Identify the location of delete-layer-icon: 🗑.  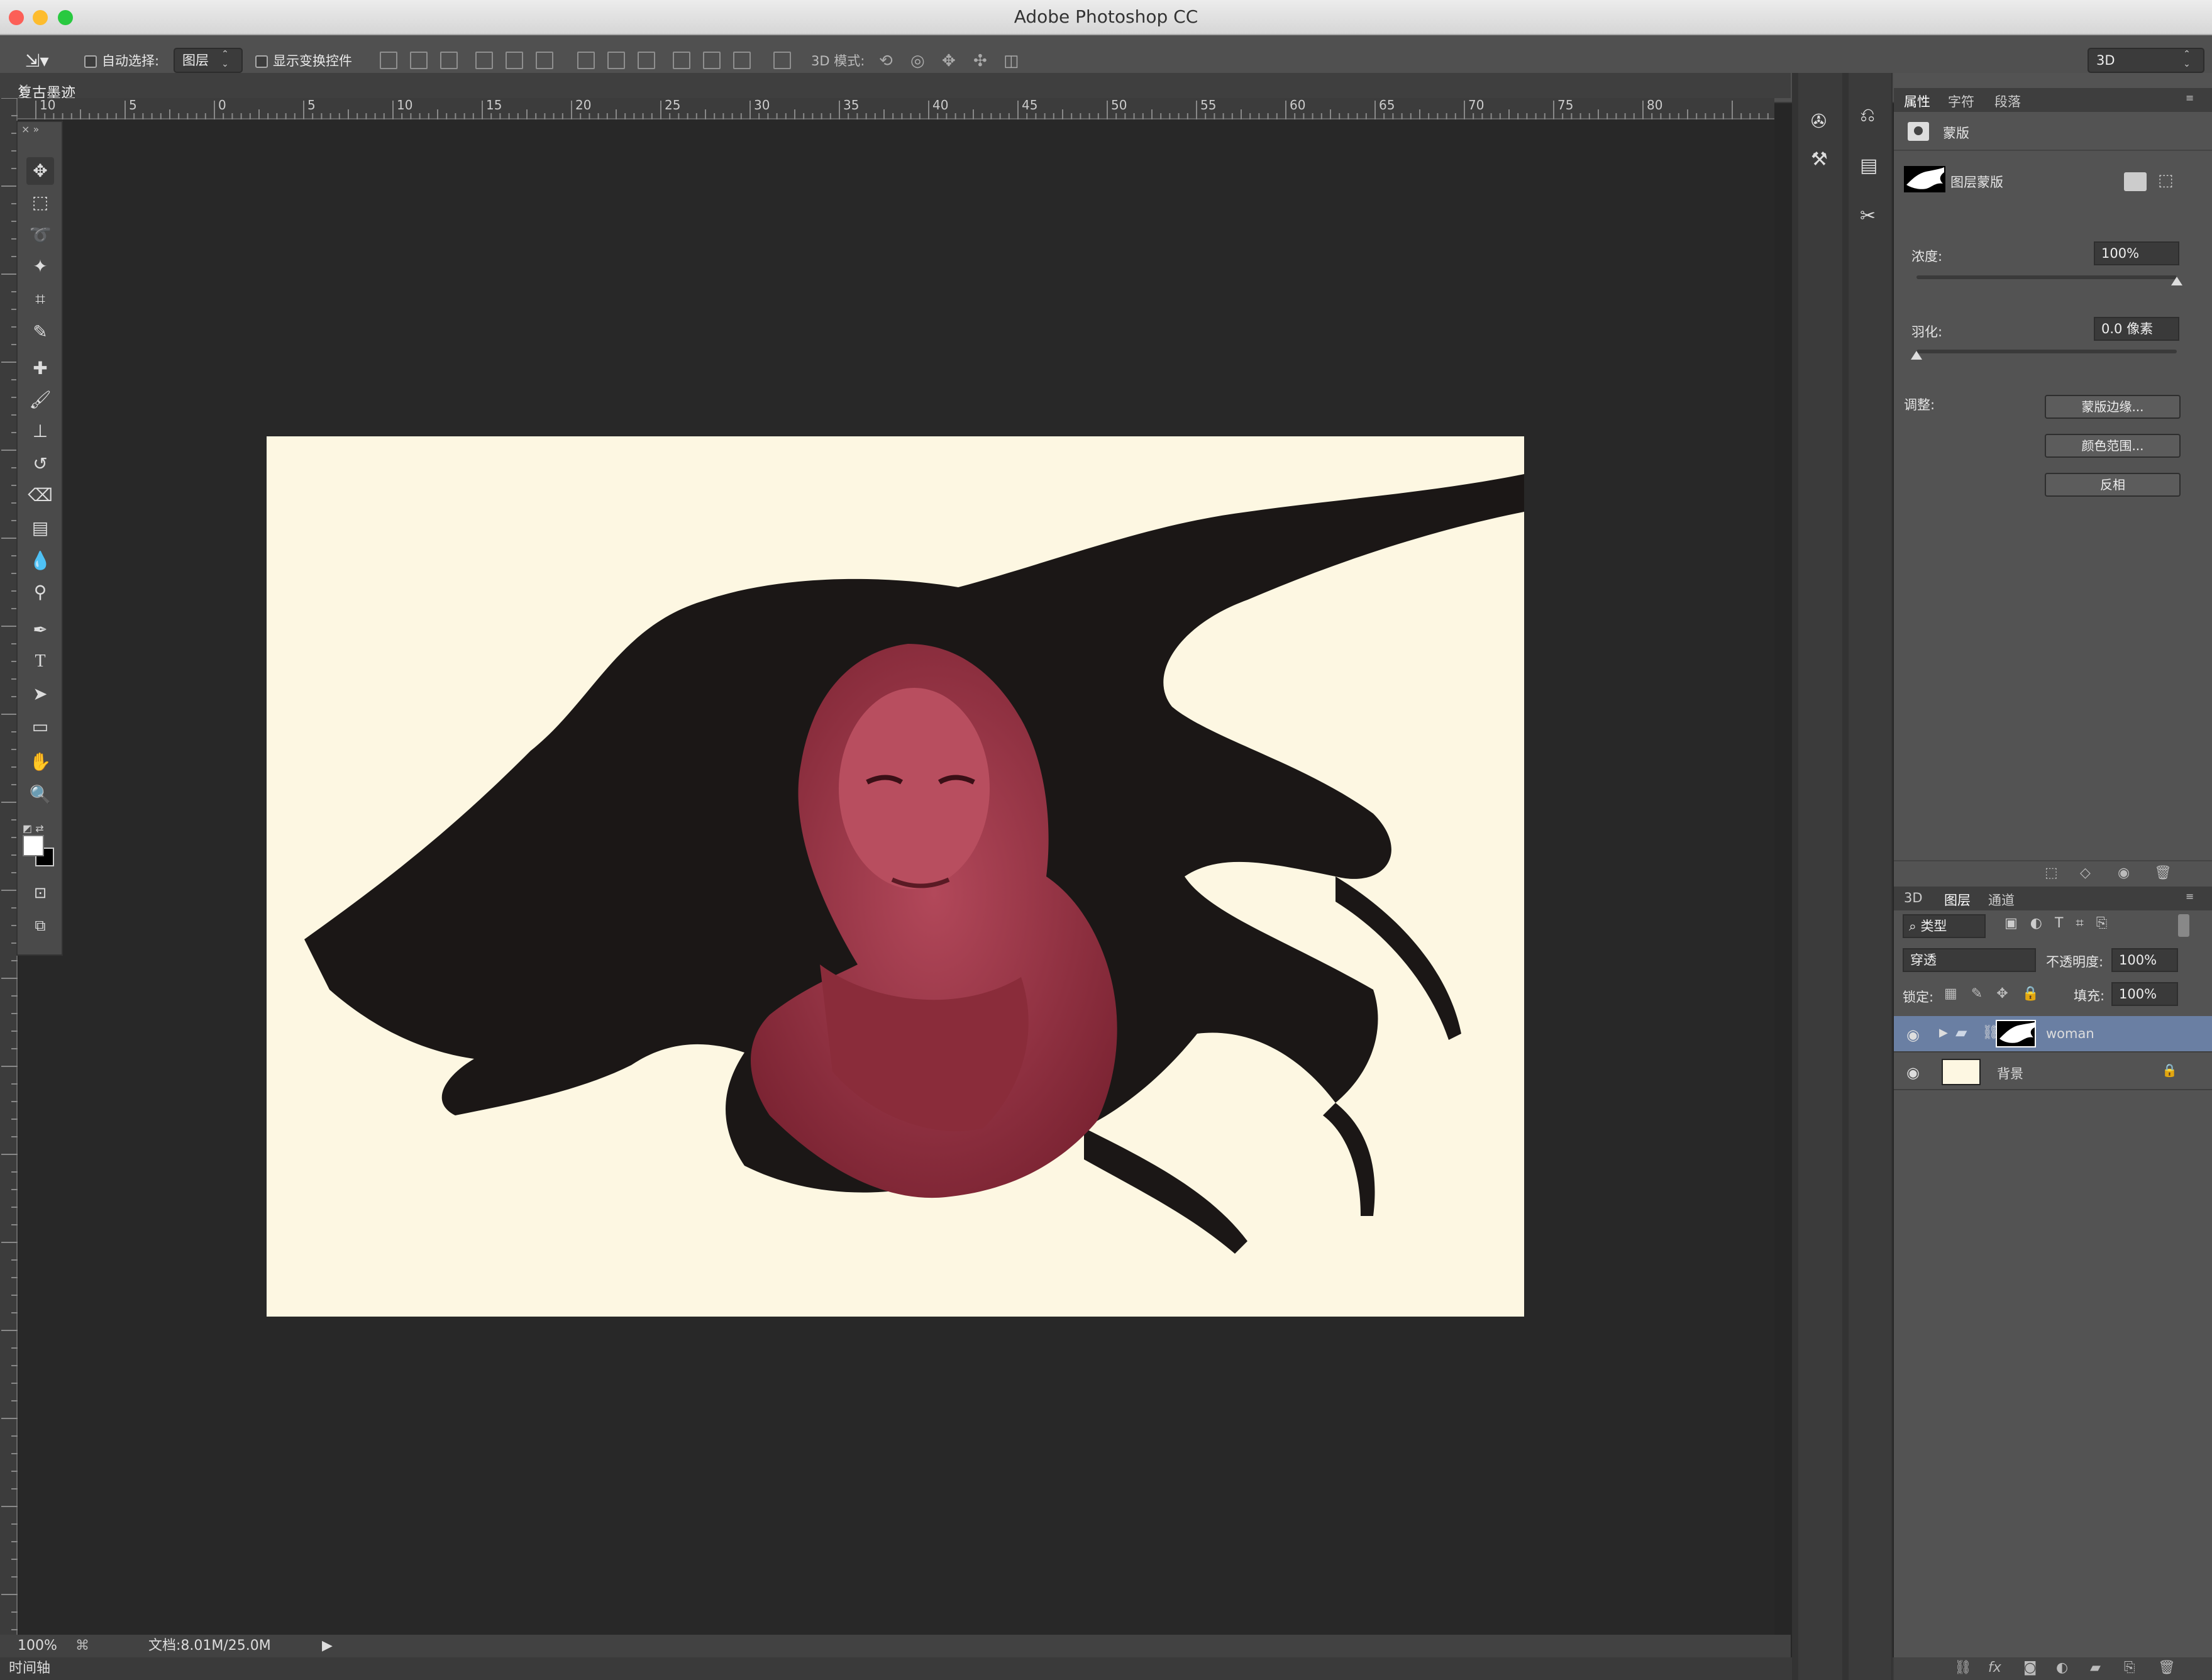
(2167, 1668).